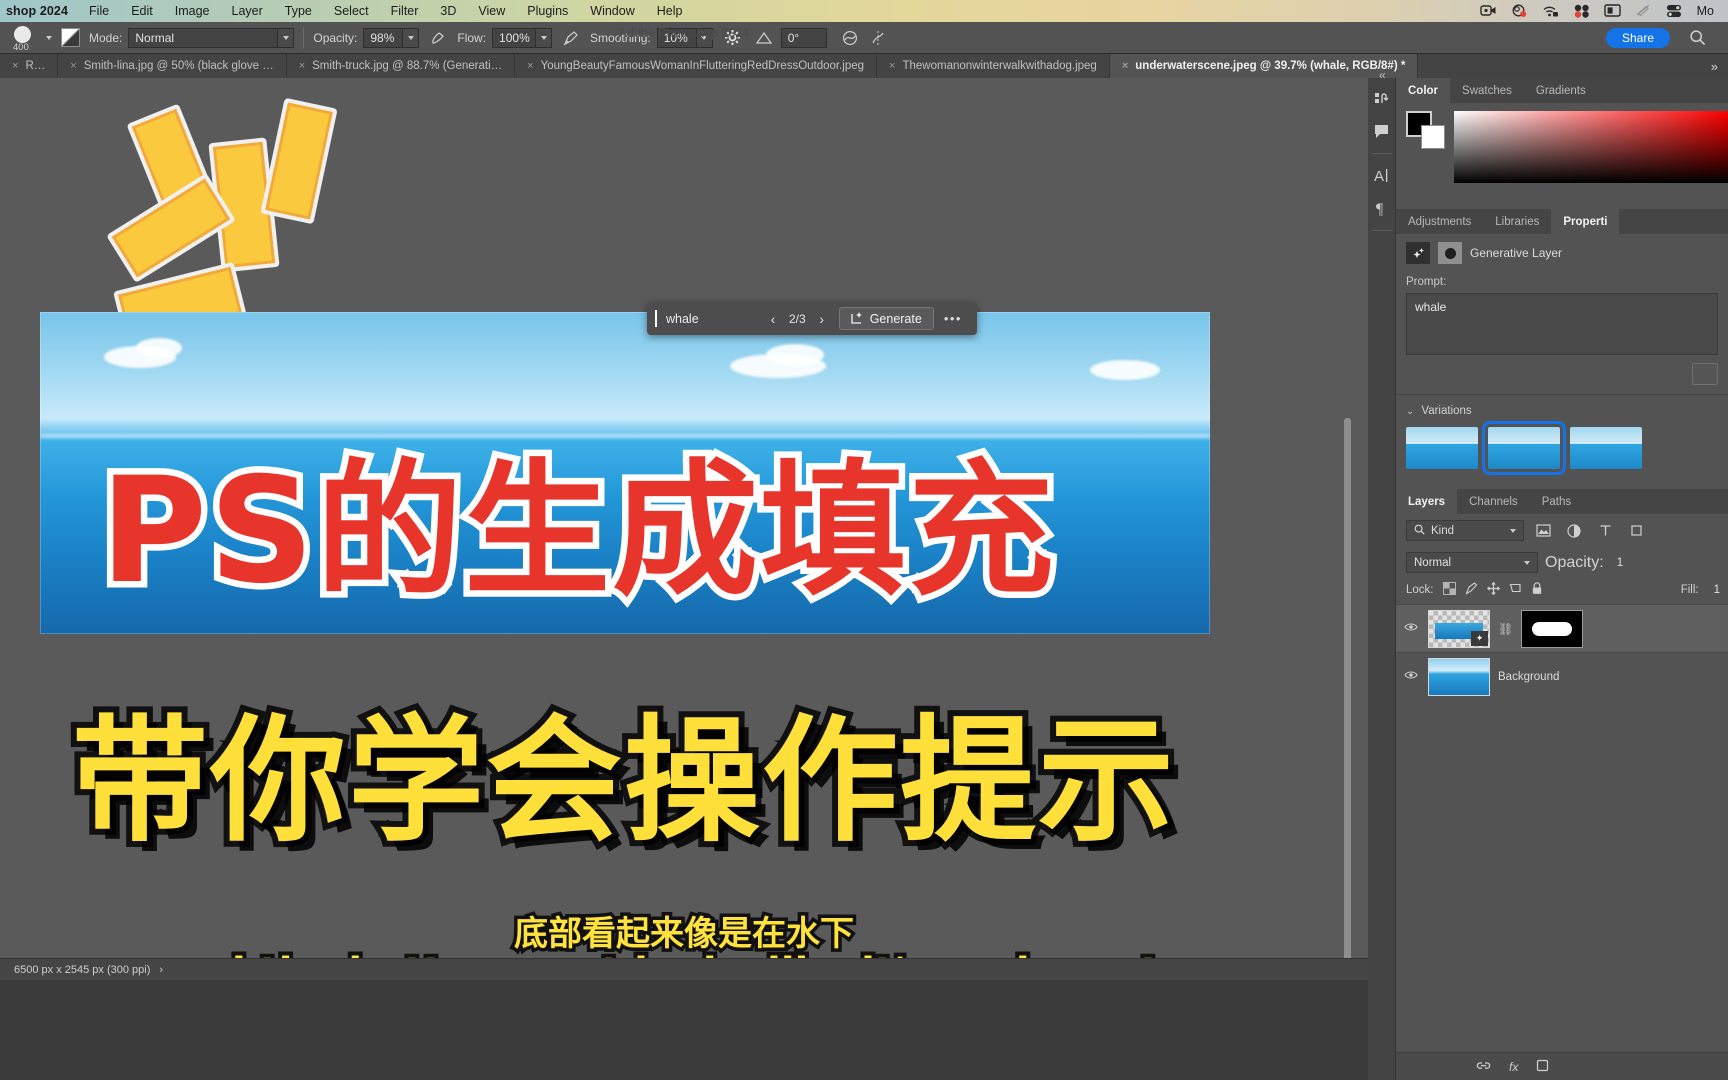 This screenshot has width=1728, height=1080. What do you see at coordinates (1423, 90) in the screenshot?
I see `tab-color: Color` at bounding box center [1423, 90].